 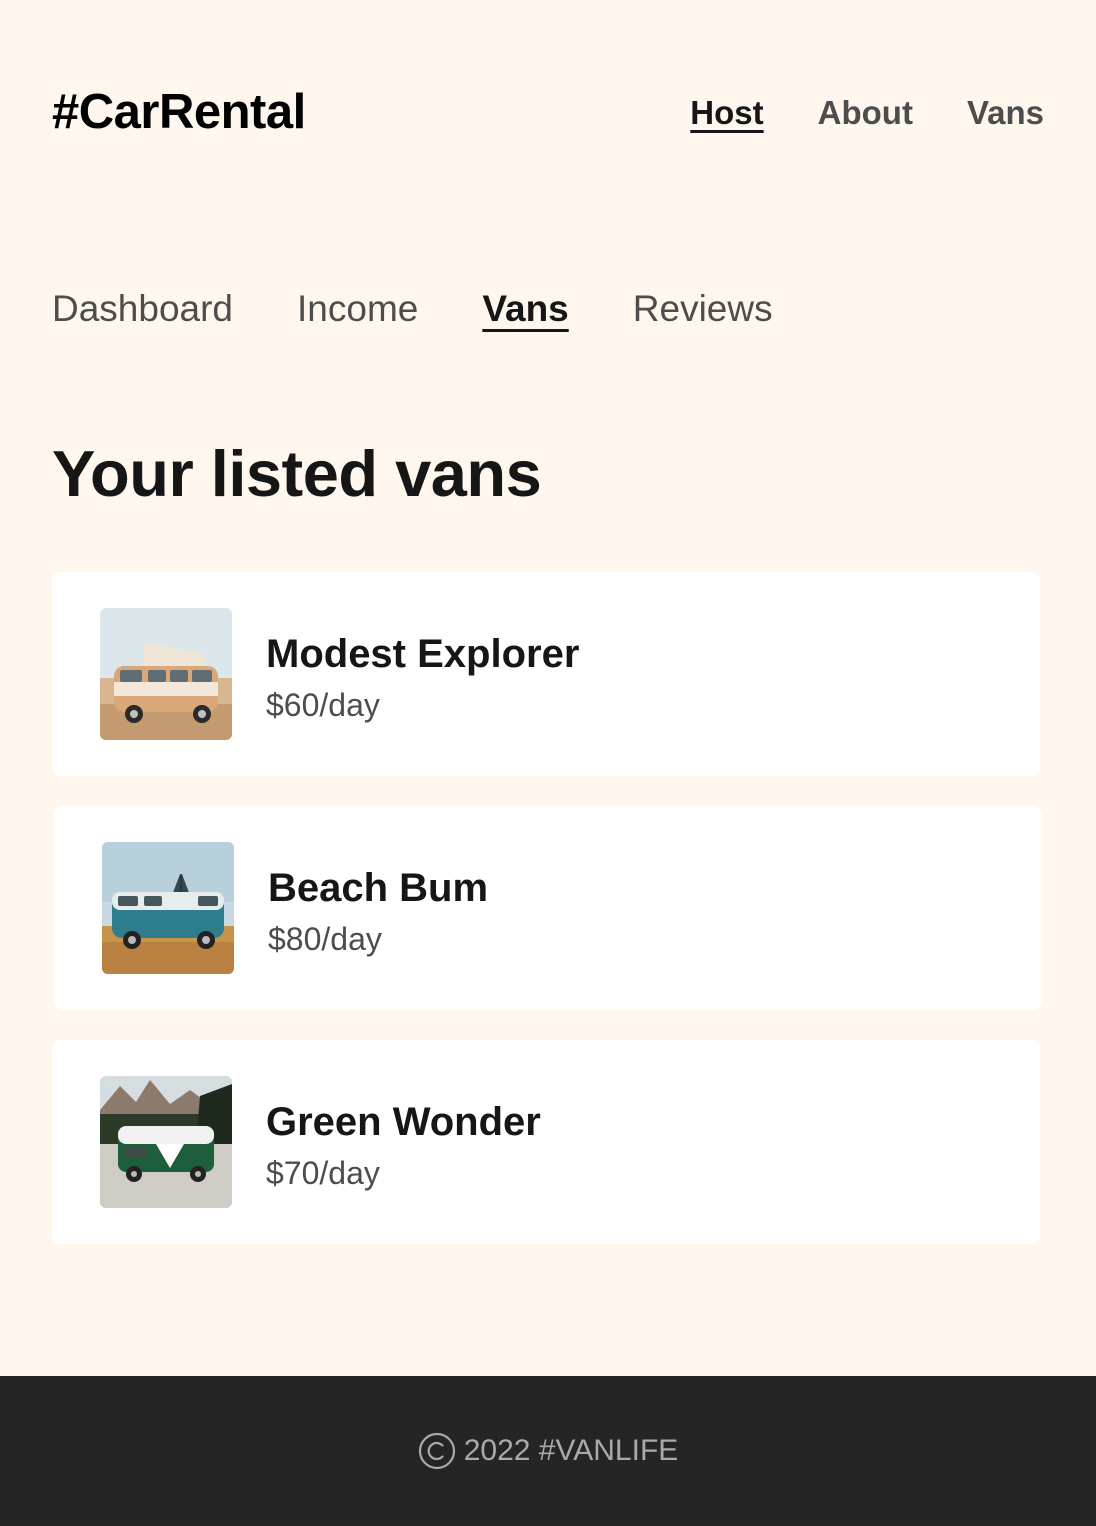 I want to click on copyright-icon, so click(x=437, y=1451).